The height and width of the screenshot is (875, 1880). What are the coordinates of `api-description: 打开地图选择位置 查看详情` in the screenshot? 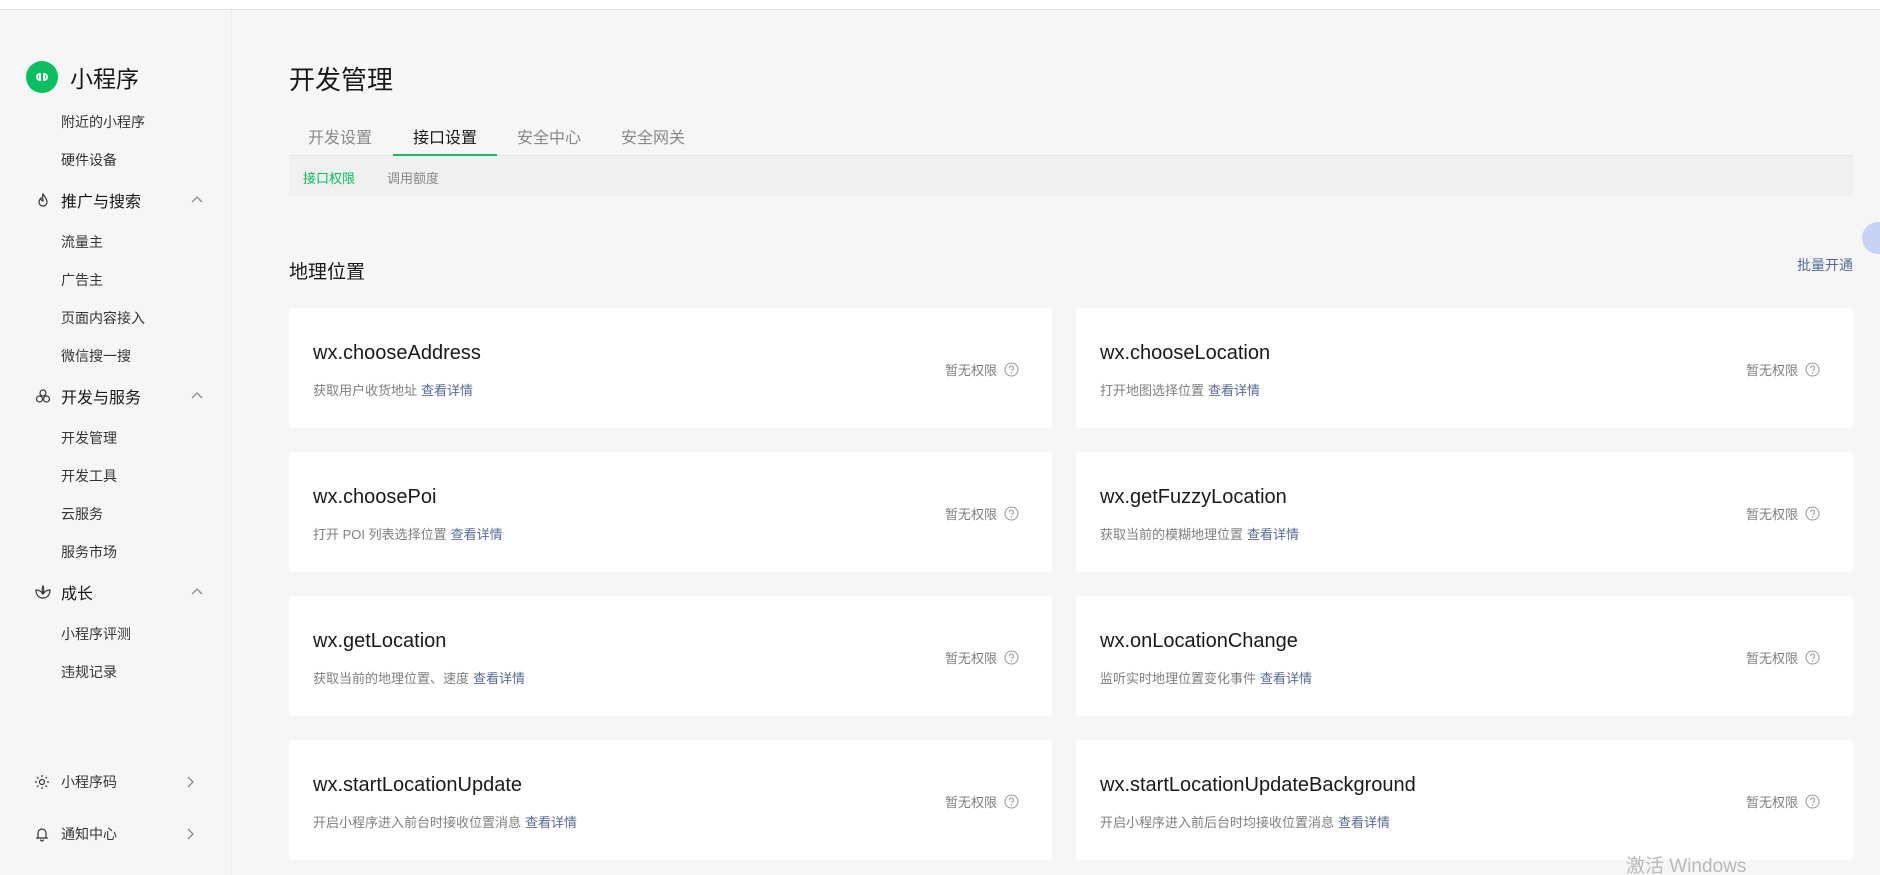 It's located at (1180, 389).